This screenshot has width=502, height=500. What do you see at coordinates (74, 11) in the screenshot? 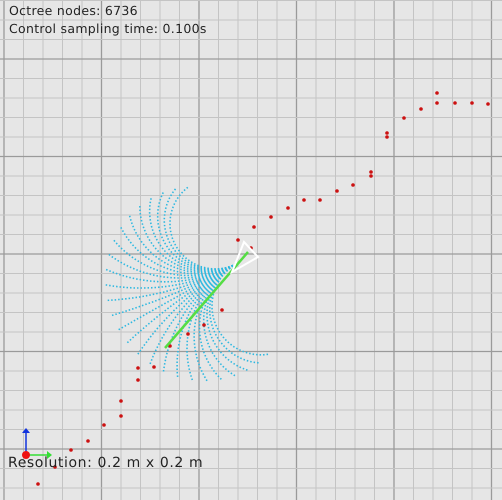
I see `info-text: Octree nodes: 6736` at bounding box center [74, 11].